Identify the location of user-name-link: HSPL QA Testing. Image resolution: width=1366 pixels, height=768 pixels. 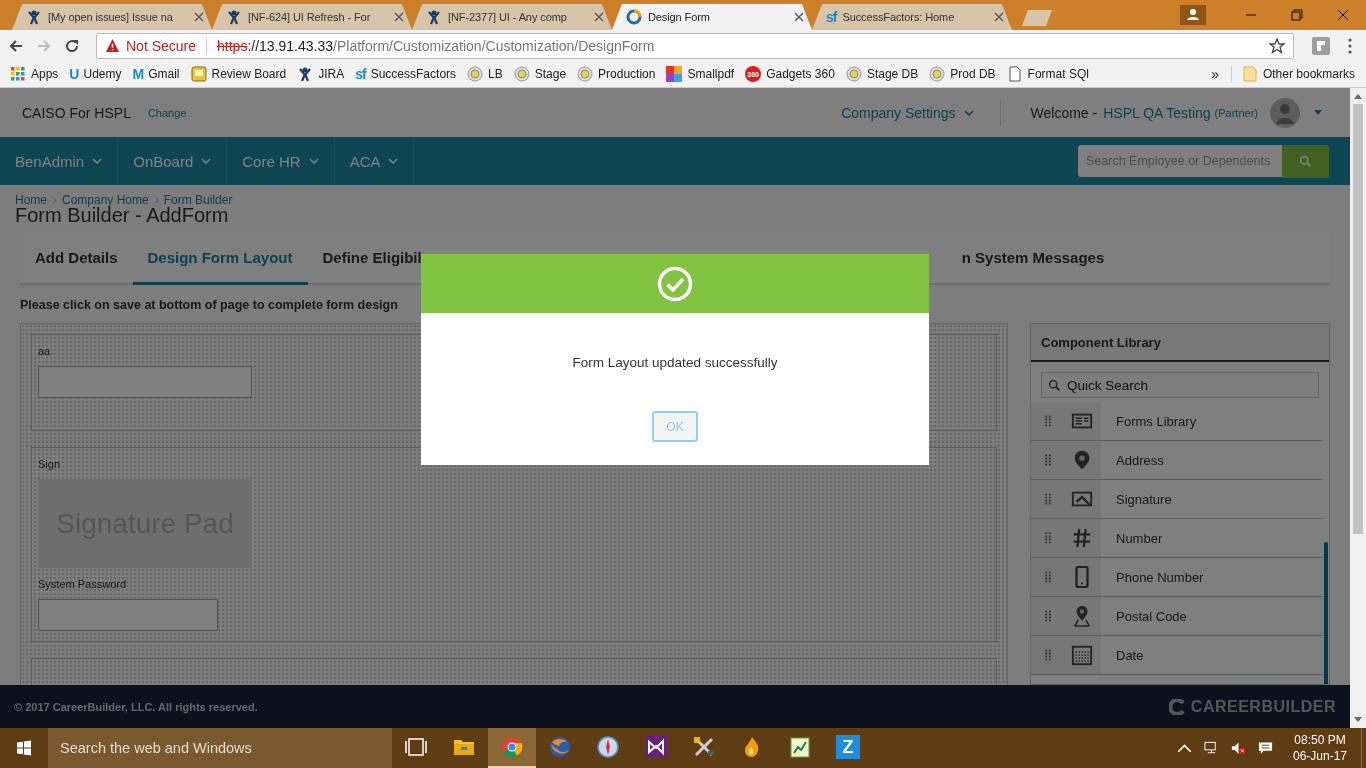
(1157, 112).